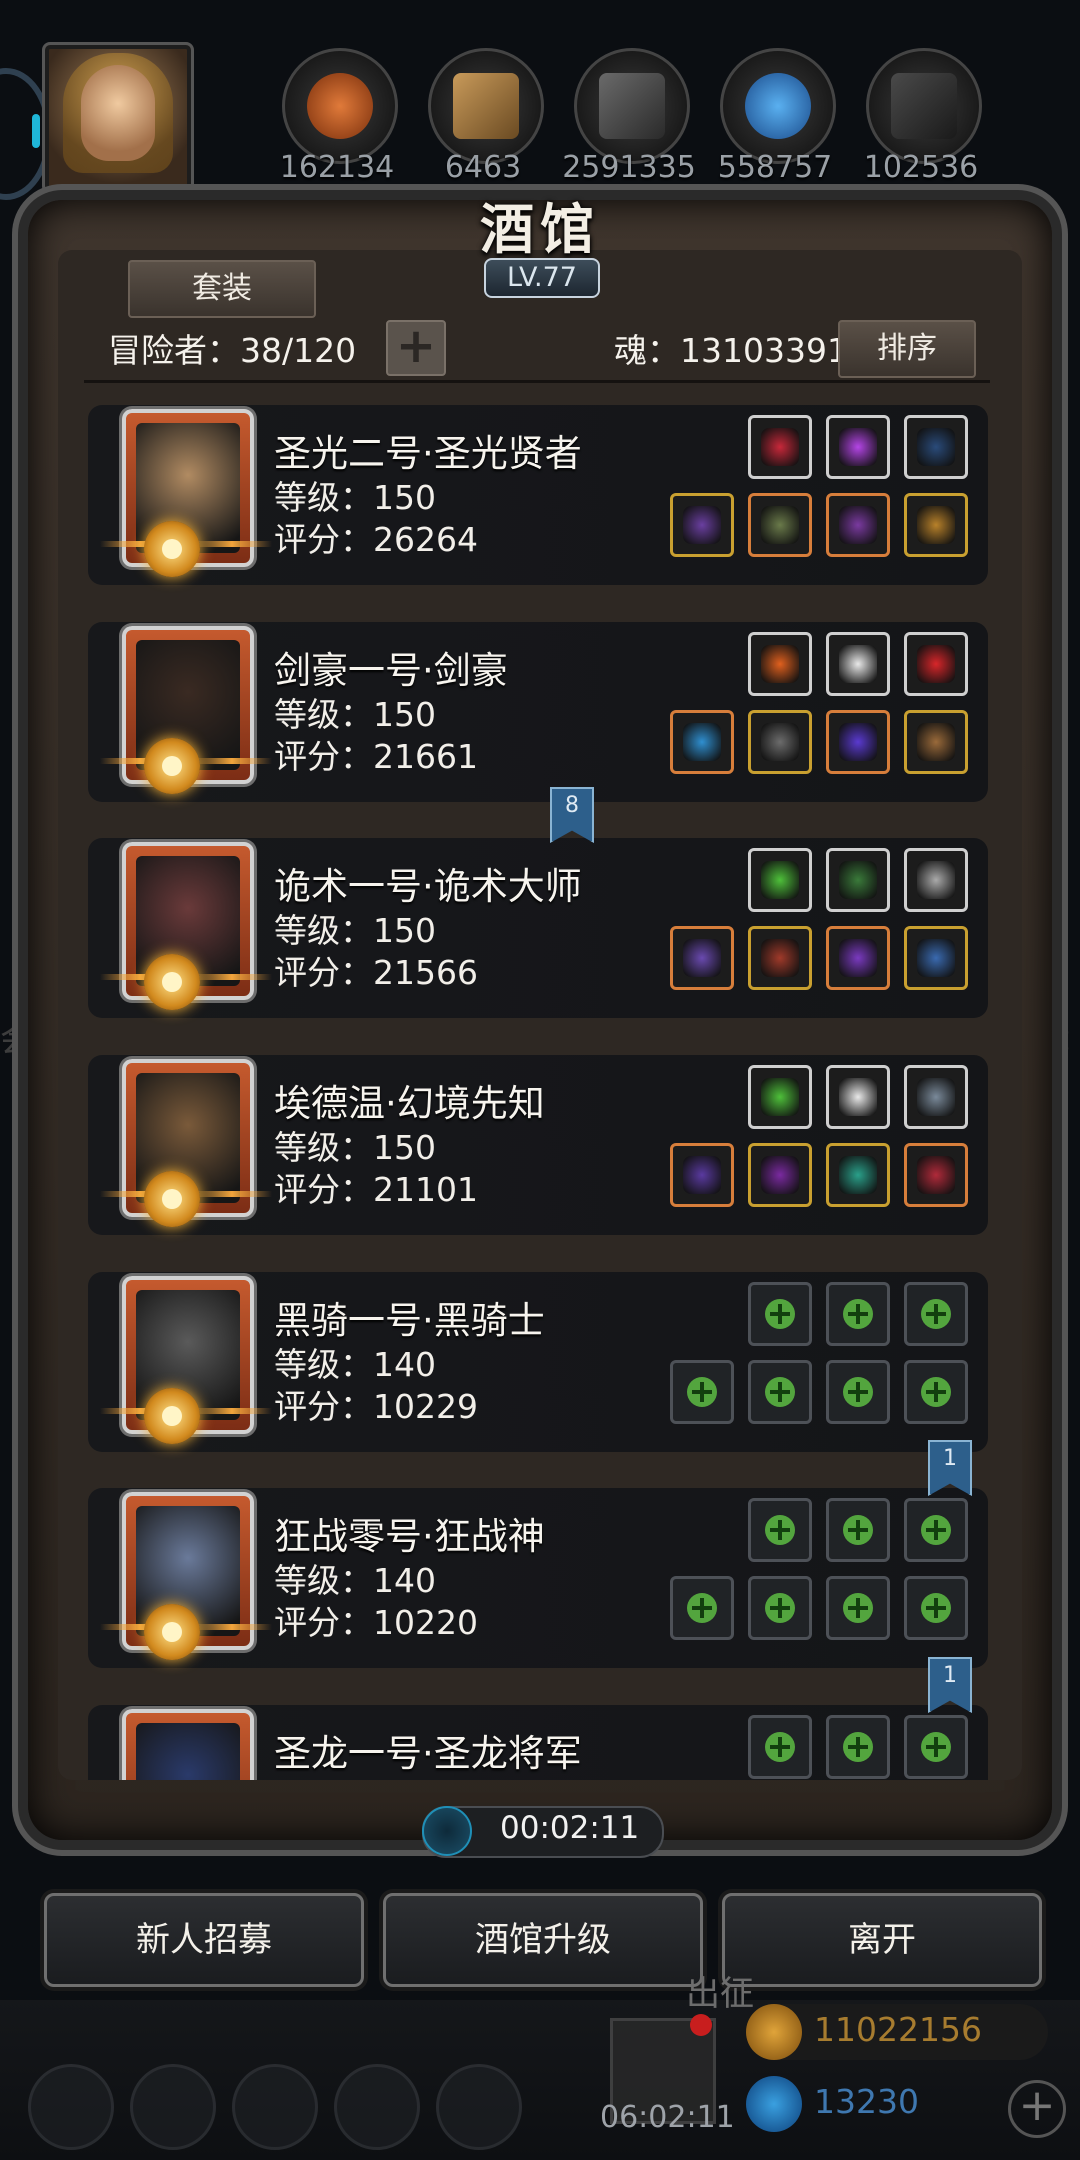 The image size is (1080, 2160). Describe the element at coordinates (1037, 2109) in the screenshot. I see `add-currency-button: +` at that location.